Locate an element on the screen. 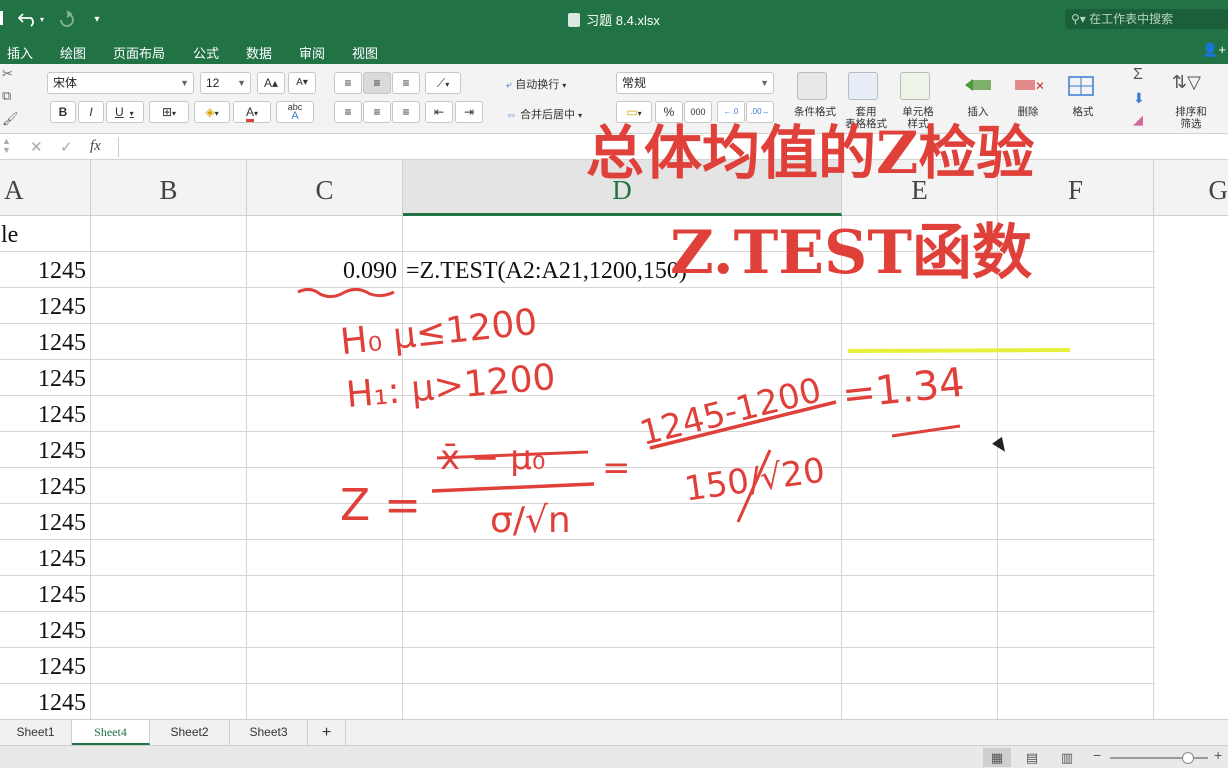 The height and width of the screenshot is (768, 1228). ink-underline-result is located at coordinates (926, 431).